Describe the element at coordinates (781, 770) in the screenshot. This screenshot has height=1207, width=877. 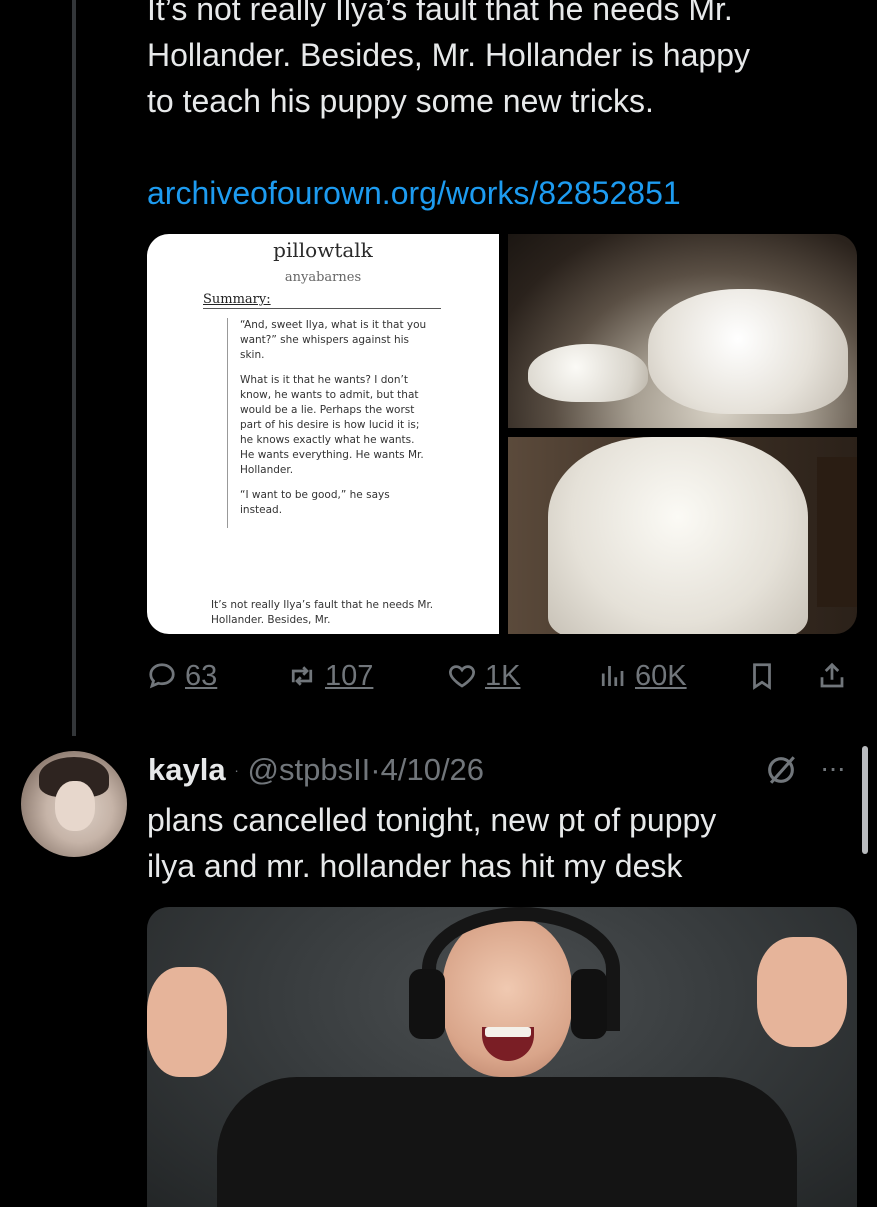
I see `grok-icon` at that location.